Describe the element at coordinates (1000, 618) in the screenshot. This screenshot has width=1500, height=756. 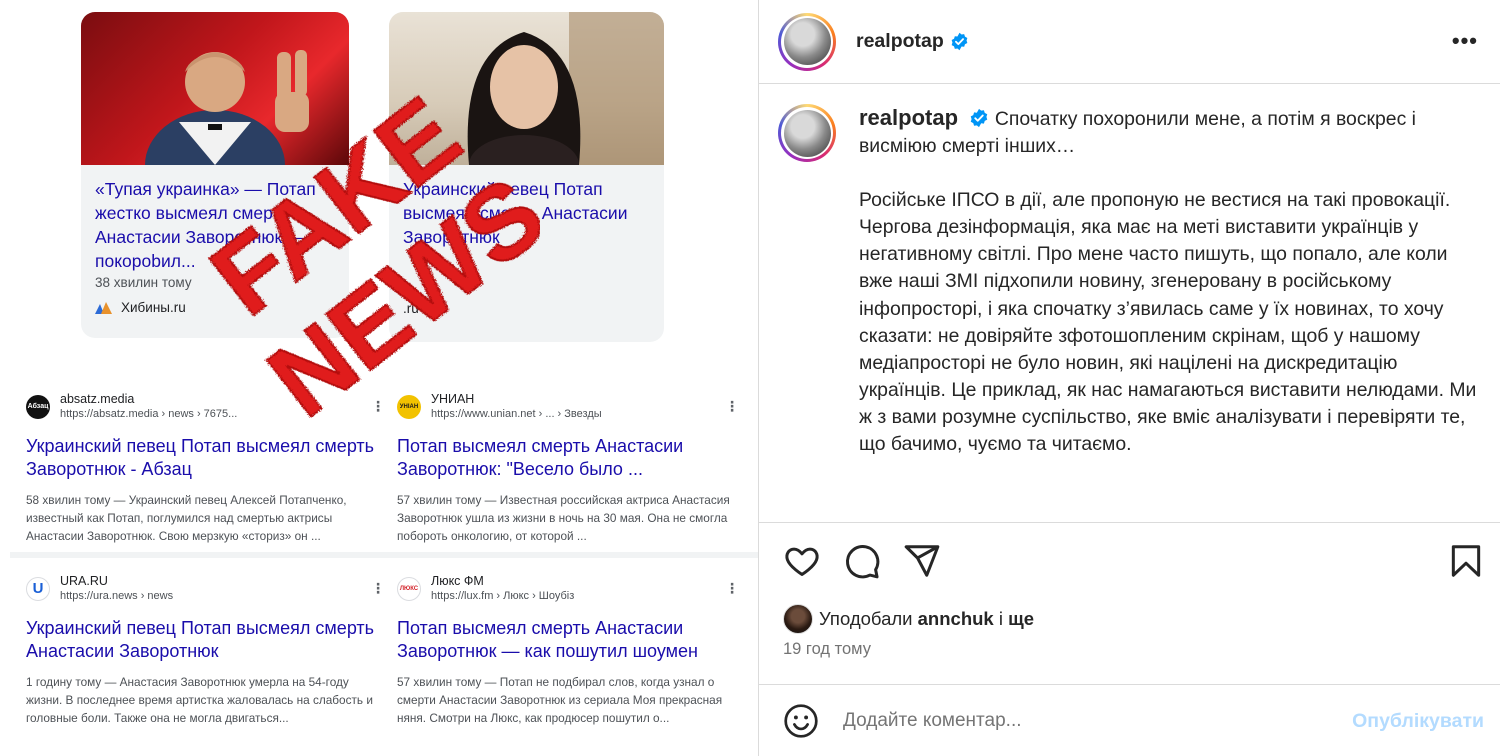
I see `likes-and: і` at that location.